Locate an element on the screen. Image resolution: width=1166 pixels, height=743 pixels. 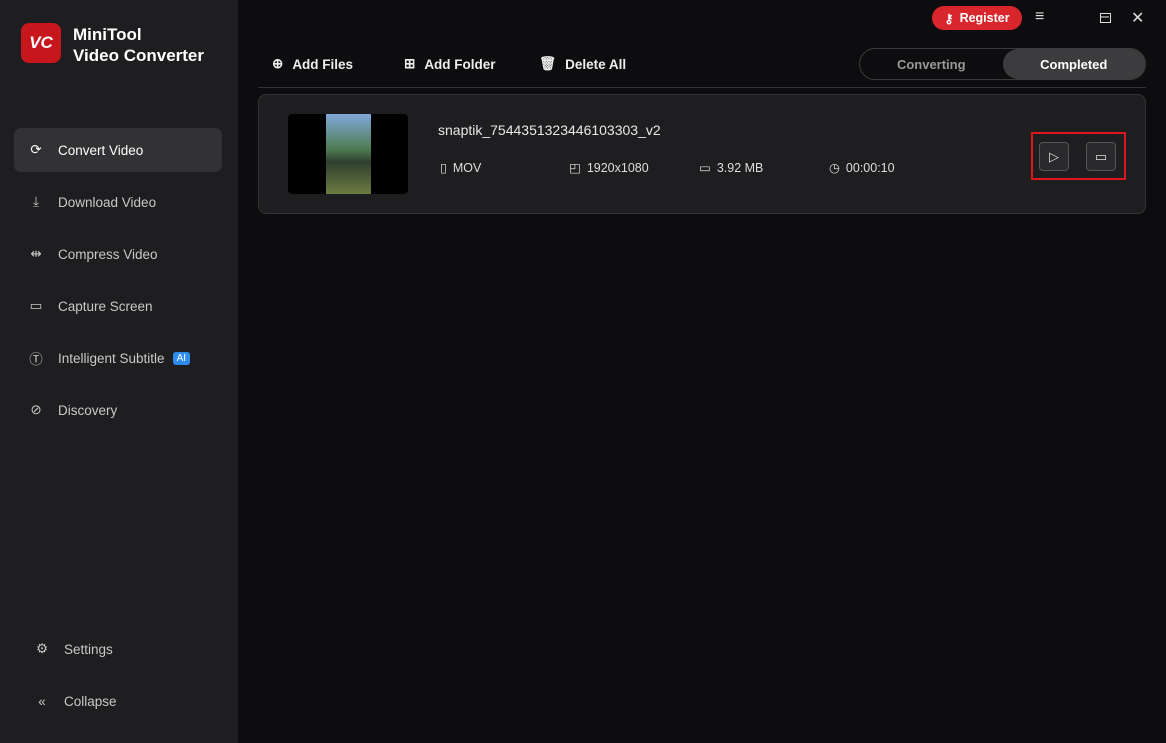
app-name: MiniTool Video Converter is located at coordinates (139, 45).